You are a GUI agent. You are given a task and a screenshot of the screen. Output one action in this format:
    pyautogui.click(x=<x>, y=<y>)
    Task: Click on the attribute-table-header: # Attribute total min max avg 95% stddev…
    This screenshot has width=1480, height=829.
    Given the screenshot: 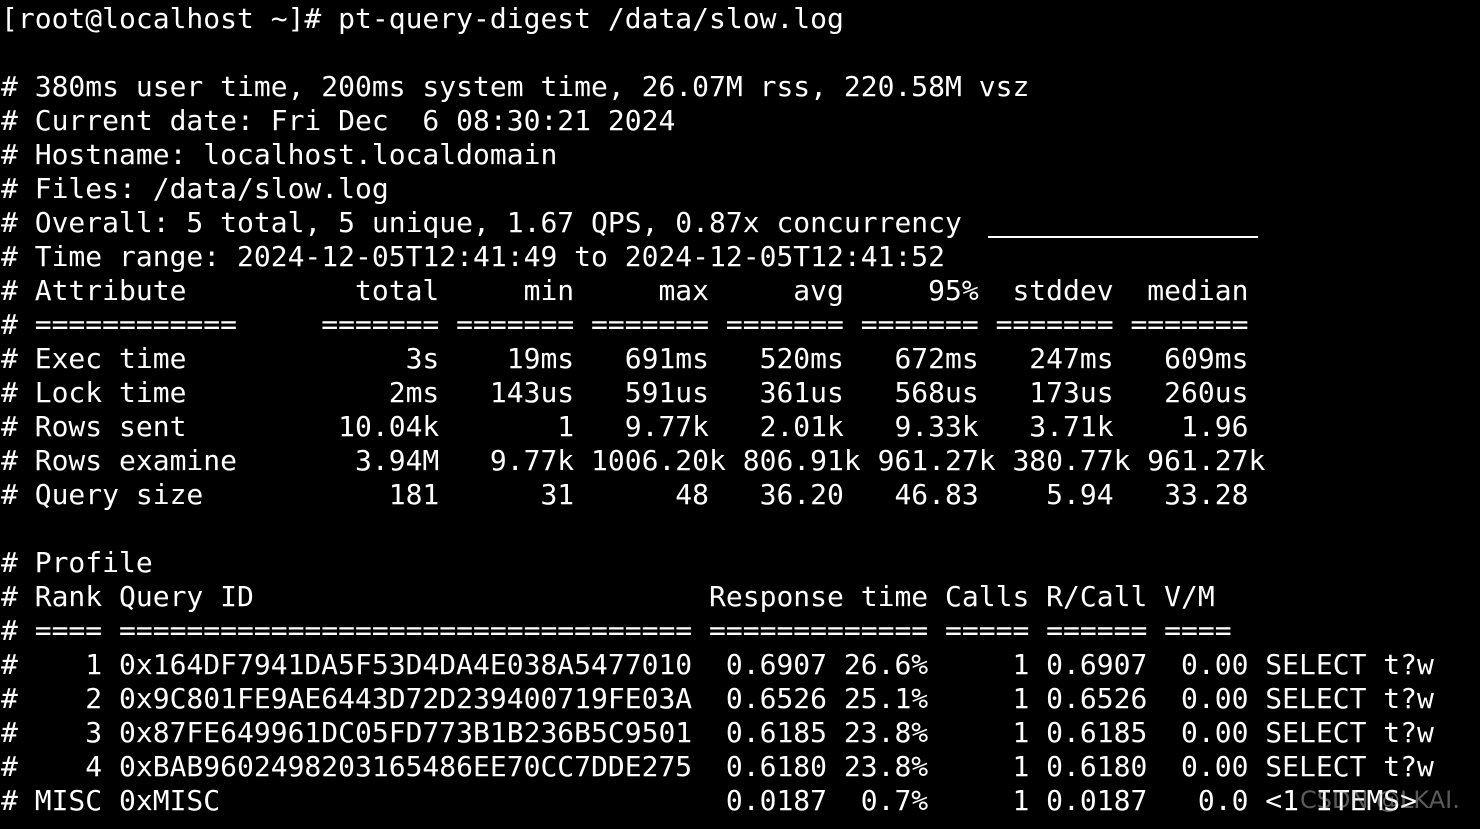 What is the action you would take?
    pyautogui.click(x=625, y=290)
    